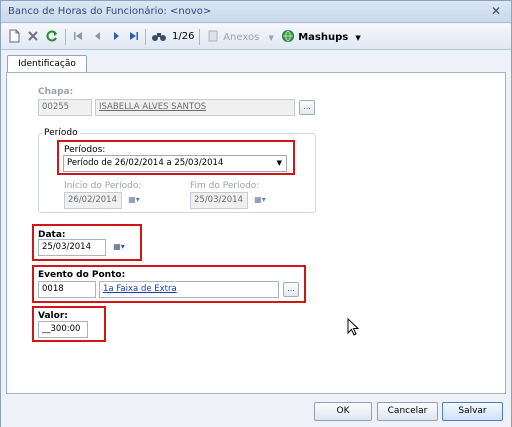  I want to click on highlight-evento, so click(169, 284).